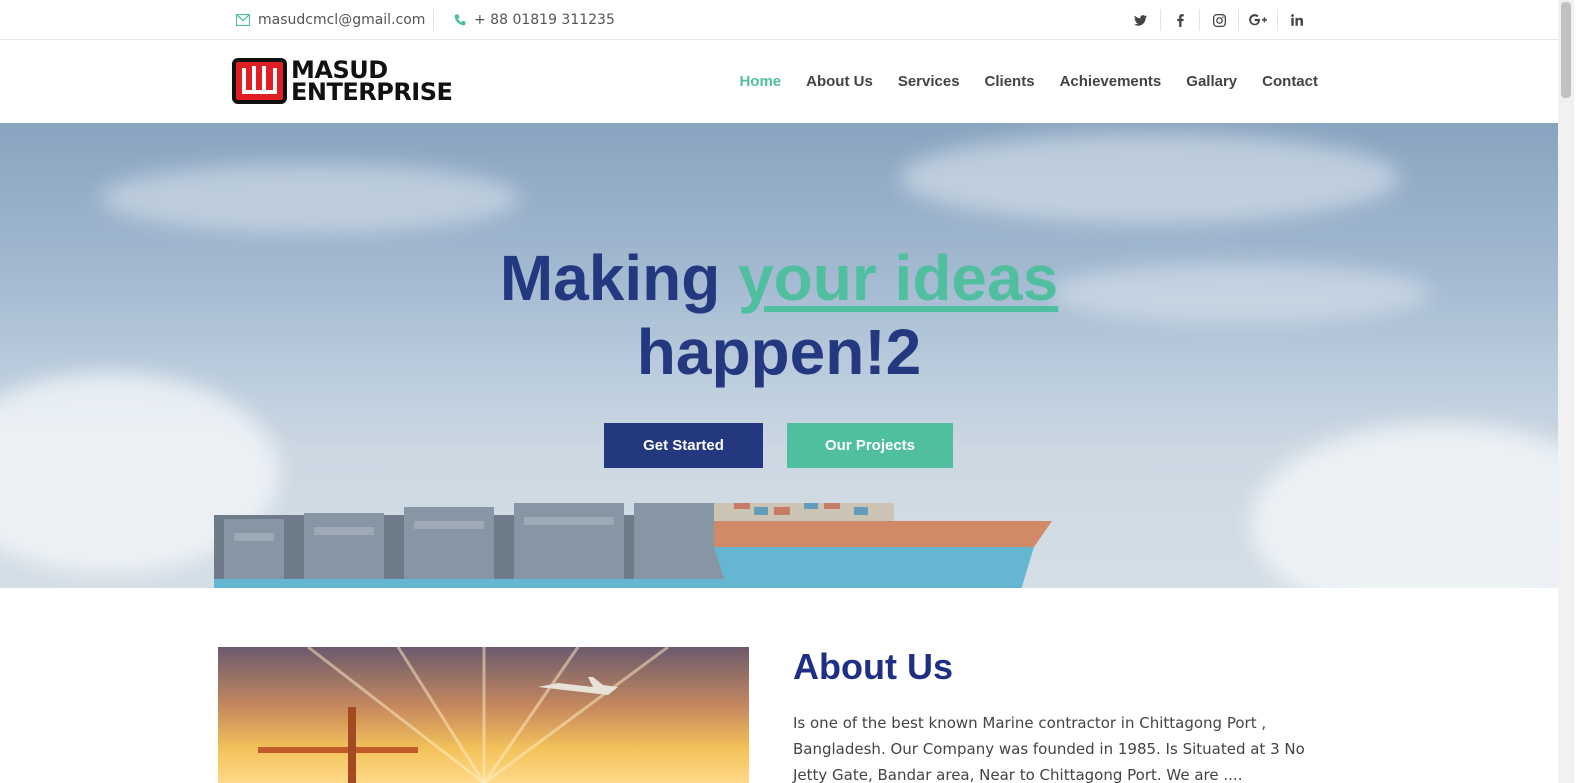 The height and width of the screenshot is (783, 1594). Describe the element at coordinates (760, 81) in the screenshot. I see `nav-home: Home` at that location.